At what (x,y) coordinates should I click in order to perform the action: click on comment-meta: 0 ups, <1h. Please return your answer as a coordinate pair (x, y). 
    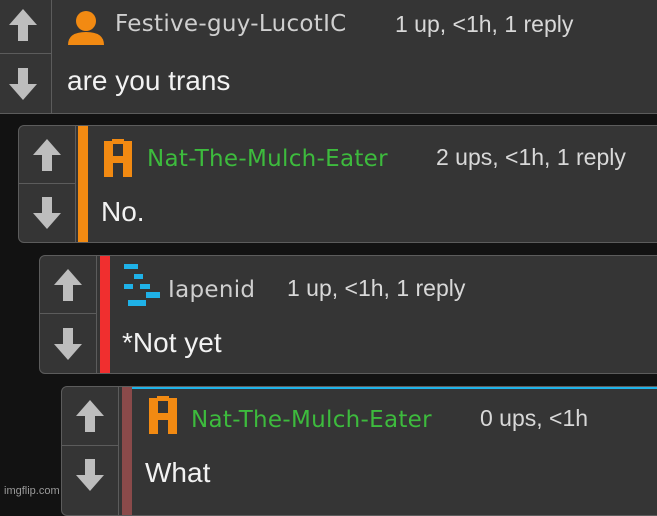
    Looking at the image, I should click on (534, 418).